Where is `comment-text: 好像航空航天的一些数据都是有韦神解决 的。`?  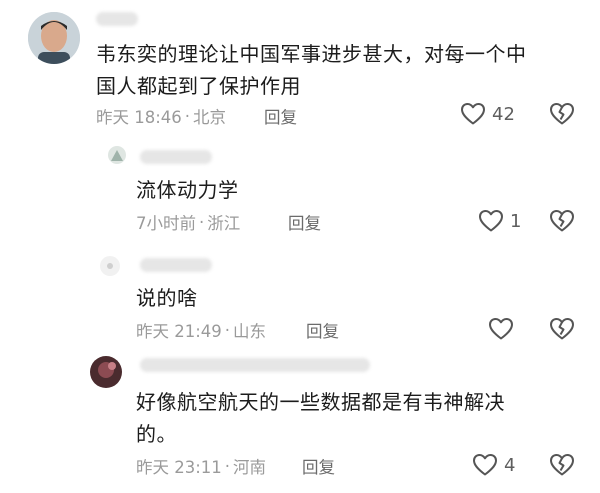
comment-text: 好像航空航天的一些数据都是有韦神解决 的。 is located at coordinates (356, 418).